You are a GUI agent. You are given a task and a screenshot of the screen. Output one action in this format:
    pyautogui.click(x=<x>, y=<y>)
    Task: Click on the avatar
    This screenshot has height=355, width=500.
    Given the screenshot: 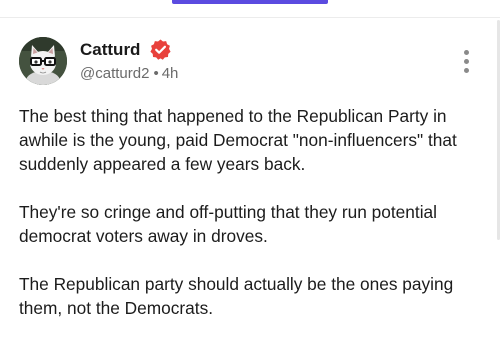 What is the action you would take?
    pyautogui.click(x=43, y=61)
    